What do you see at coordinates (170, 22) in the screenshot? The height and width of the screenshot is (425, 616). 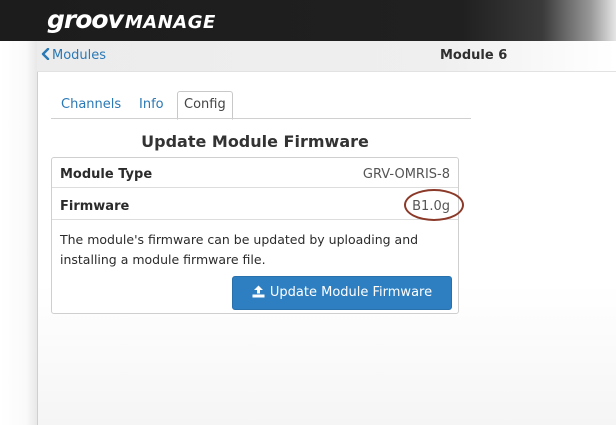 I see `logo-text-manage: MANAGE` at bounding box center [170, 22].